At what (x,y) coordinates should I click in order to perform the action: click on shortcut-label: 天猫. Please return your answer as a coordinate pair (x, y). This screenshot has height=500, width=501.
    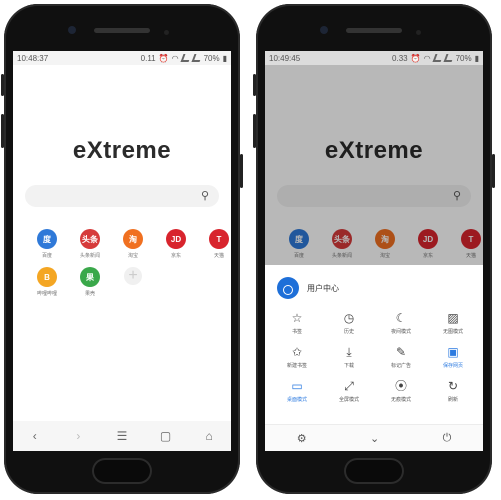
    Looking at the image, I should click on (218, 256).